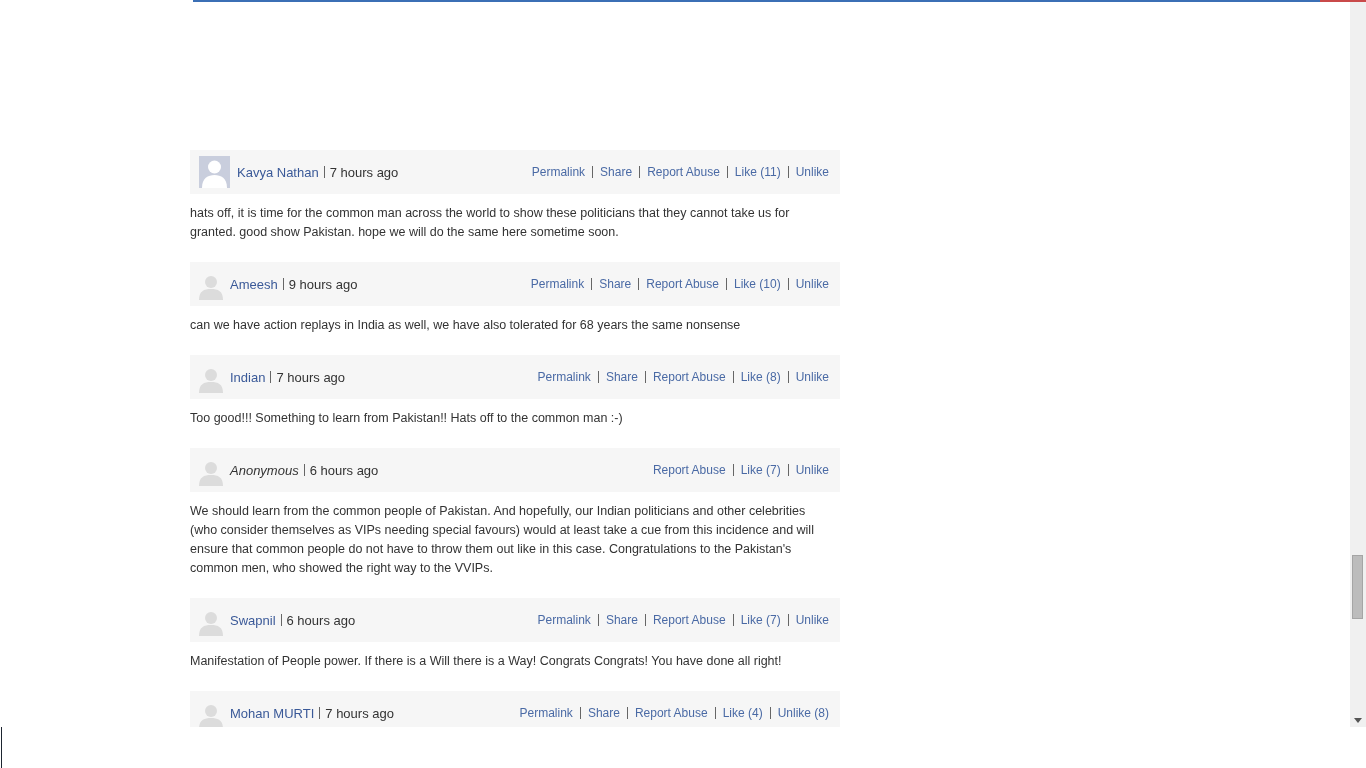 This screenshot has width=1366, height=768. Describe the element at coordinates (323, 284) in the screenshot. I see `timestamp: 9 hours ago` at that location.